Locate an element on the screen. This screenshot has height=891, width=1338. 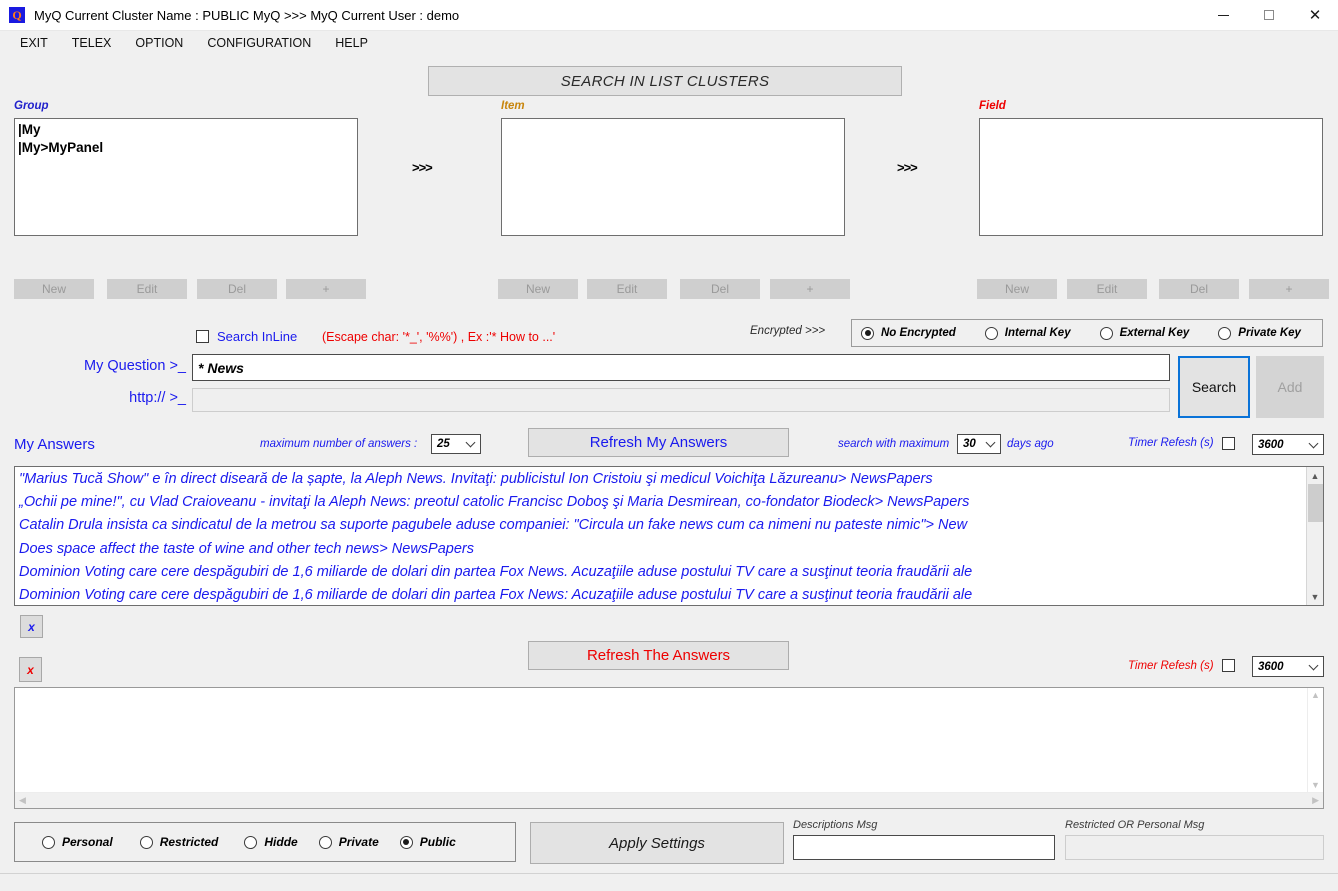
descriptions-msg-label: Descriptions Msg is located at coordinates (835, 825).